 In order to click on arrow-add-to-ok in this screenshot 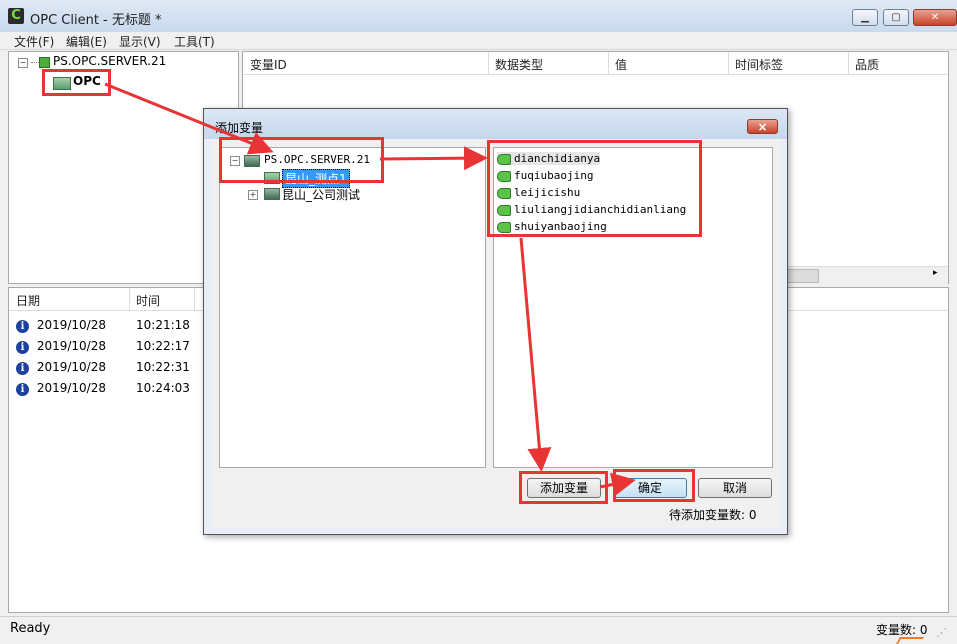, I will do `click(617, 484)`.